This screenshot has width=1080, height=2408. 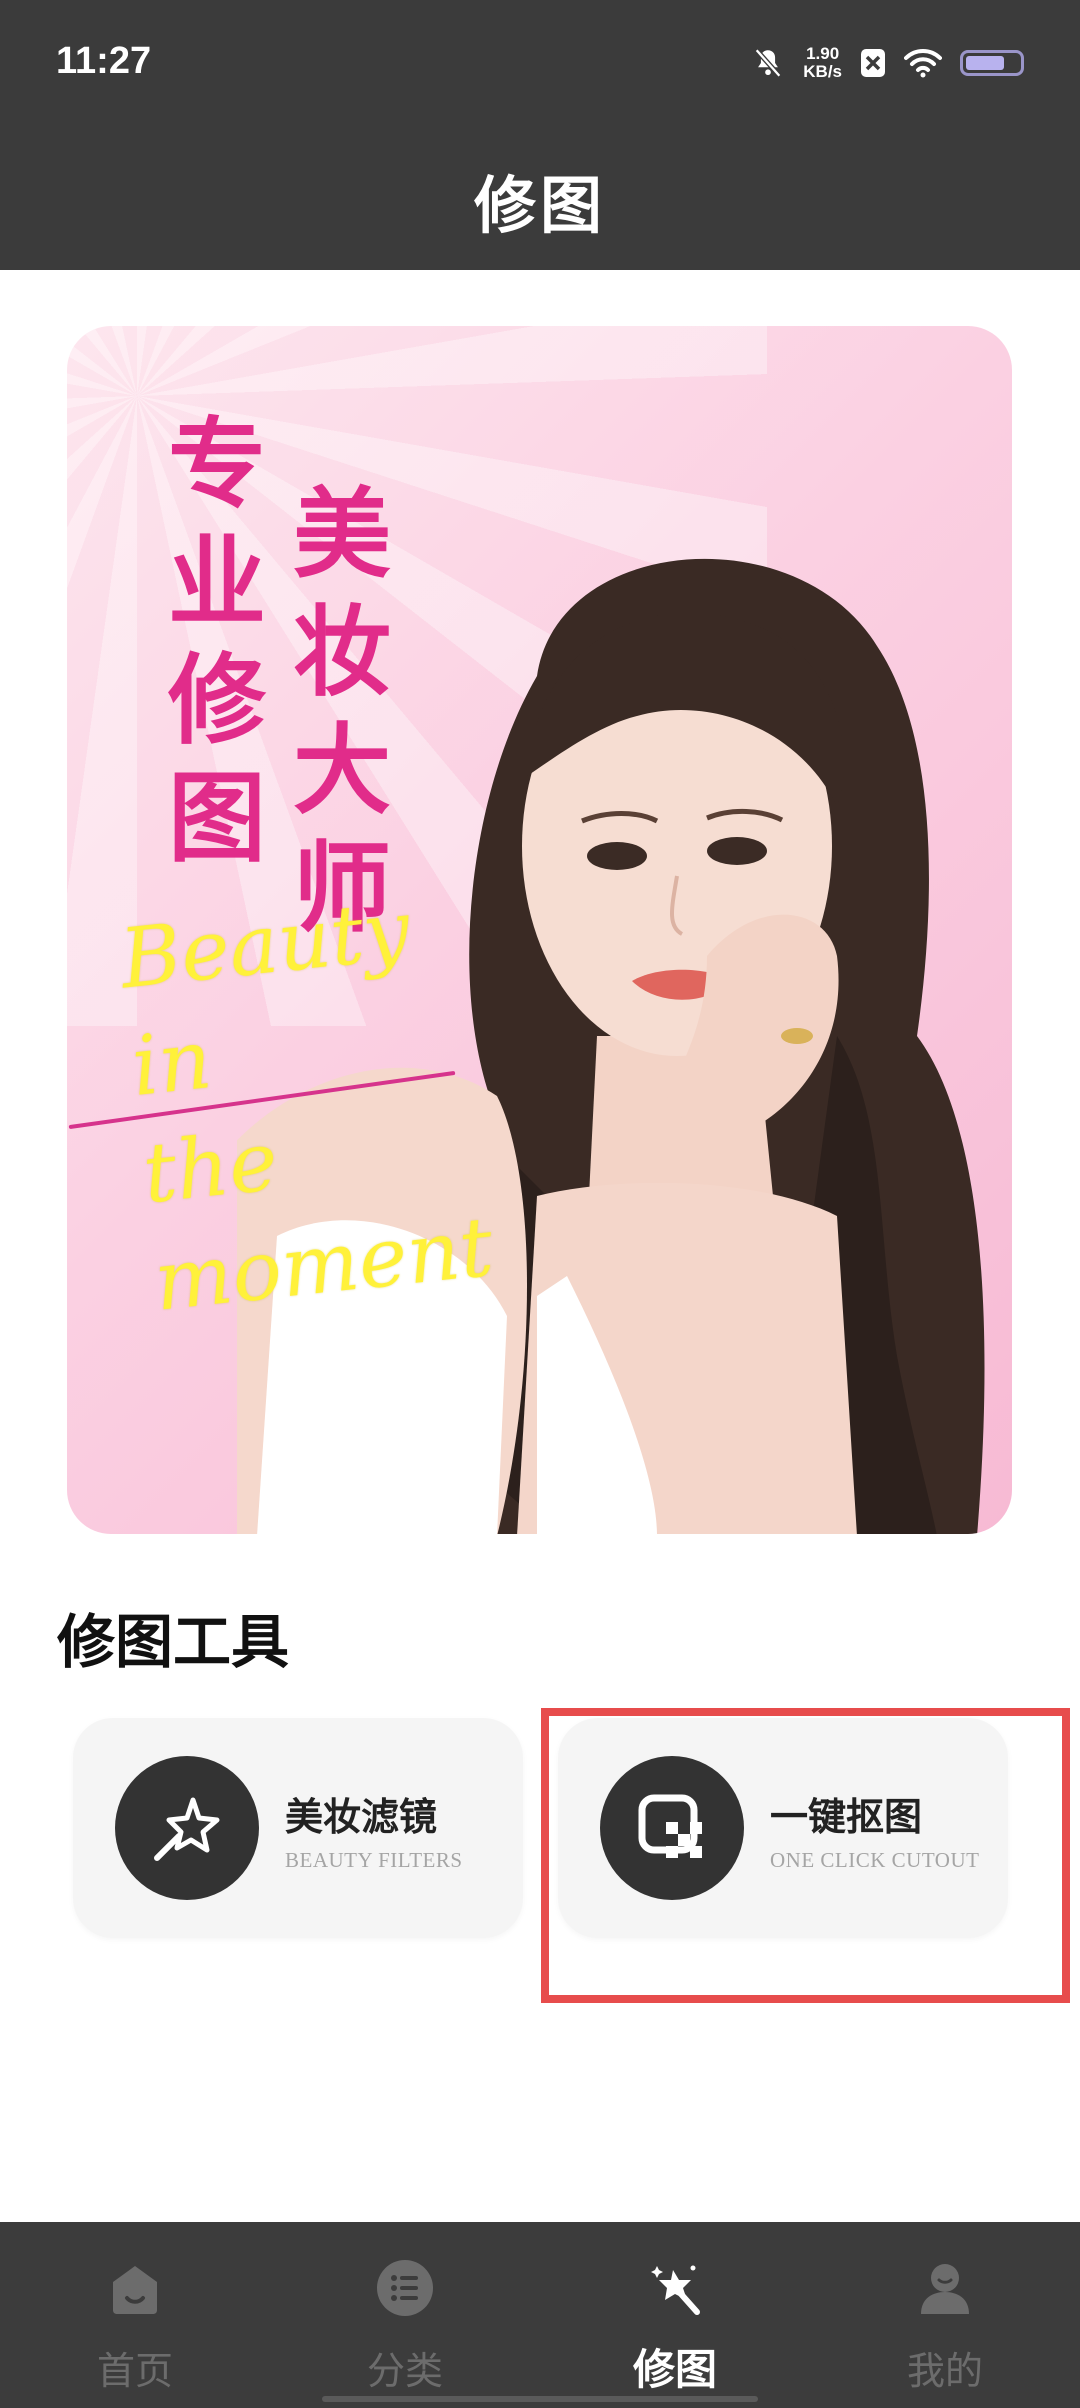 I want to click on magic-wand-star-icon, so click(x=187, y=1828).